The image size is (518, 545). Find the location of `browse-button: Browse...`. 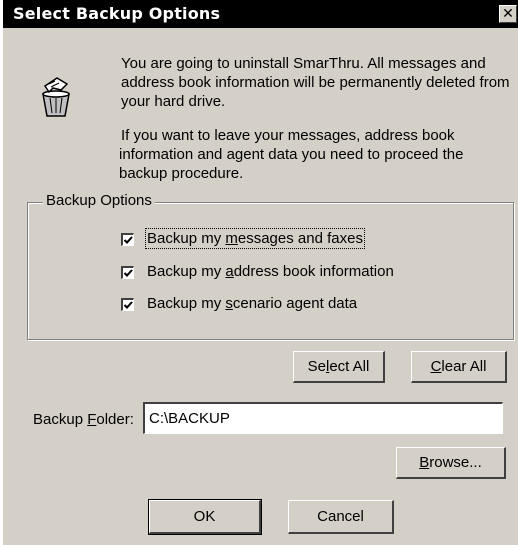

browse-button: Browse... is located at coordinates (451, 463).